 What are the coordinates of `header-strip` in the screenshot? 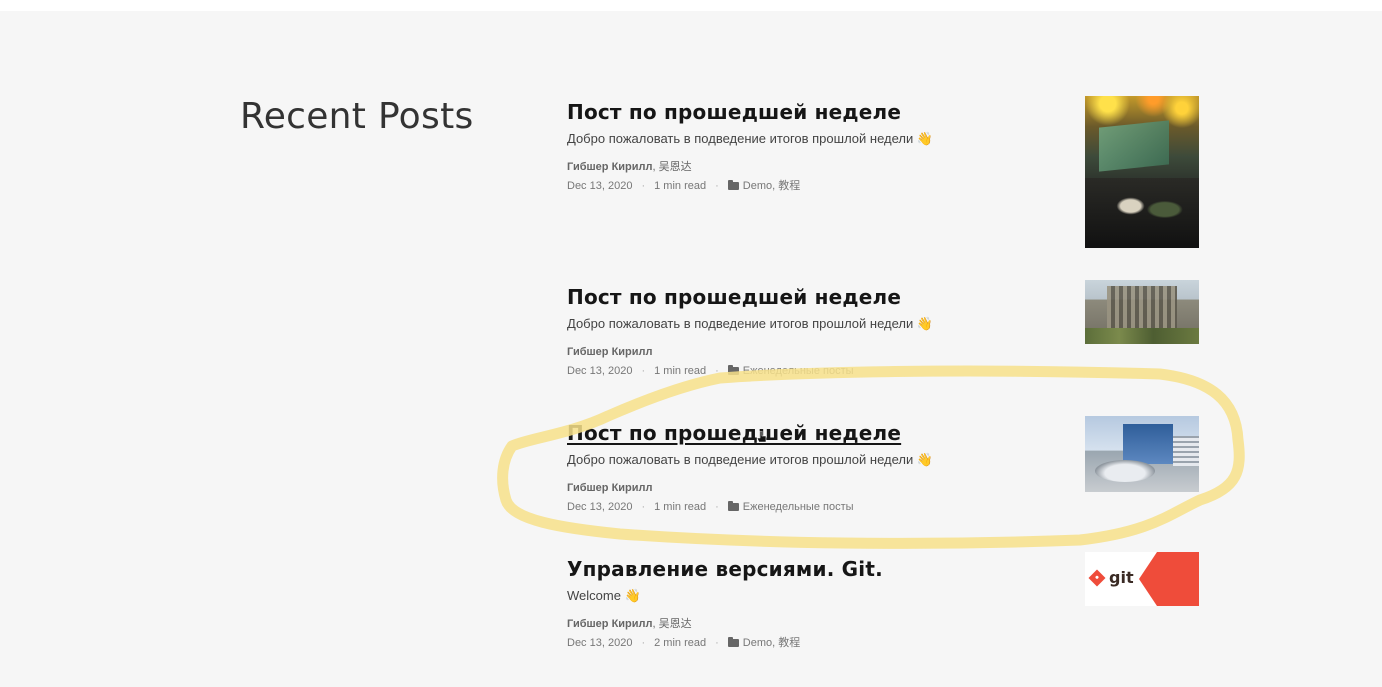 It's located at (691, 5).